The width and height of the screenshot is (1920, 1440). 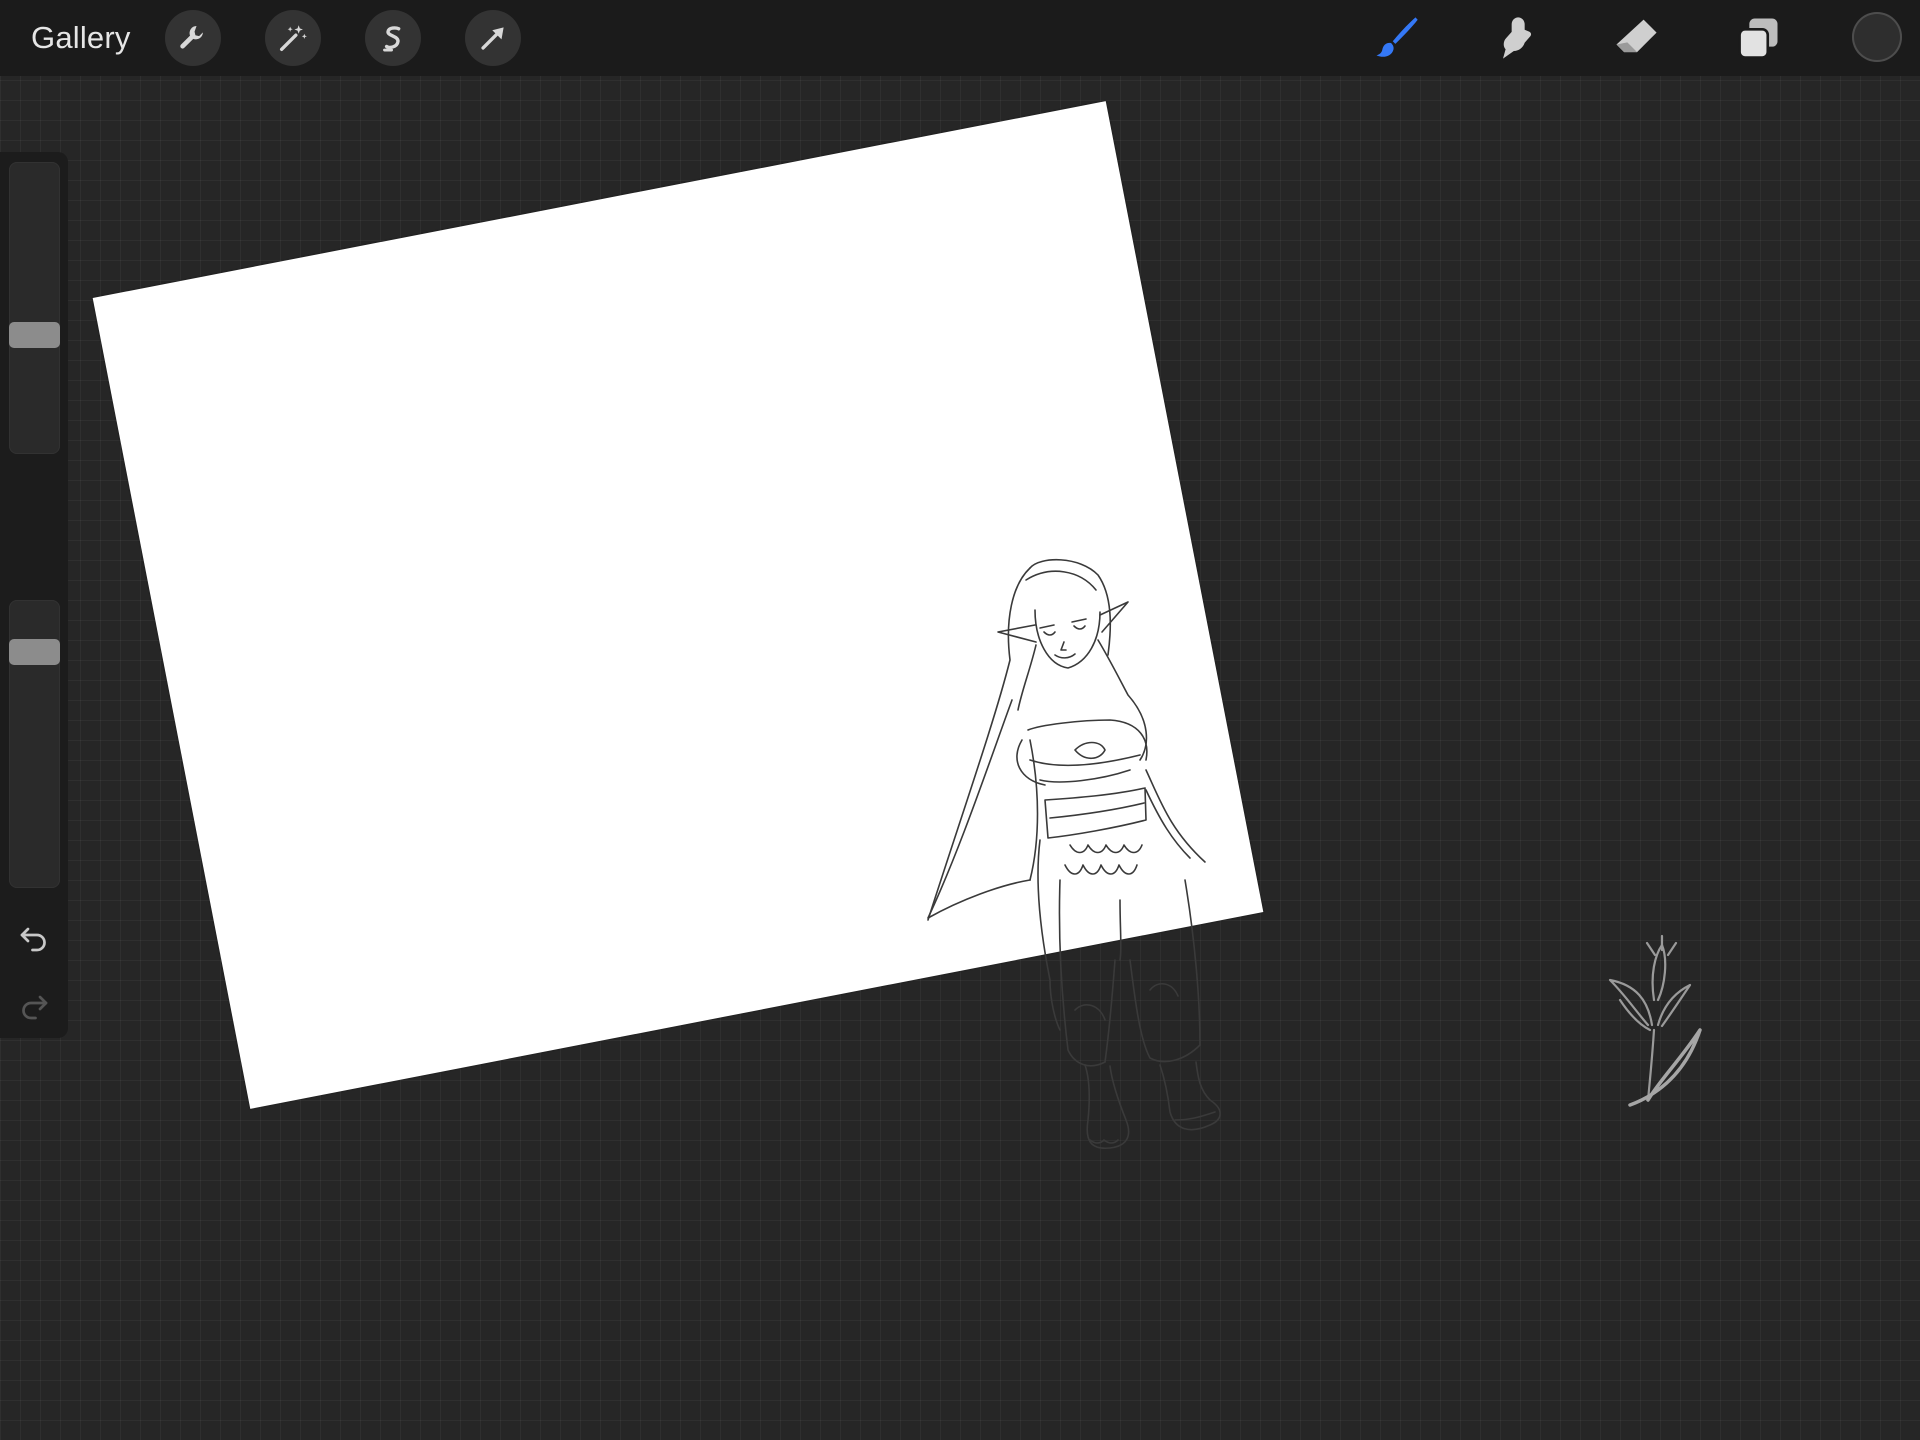 I want to click on adjustments-magic-wand-icon, so click(x=293, y=38).